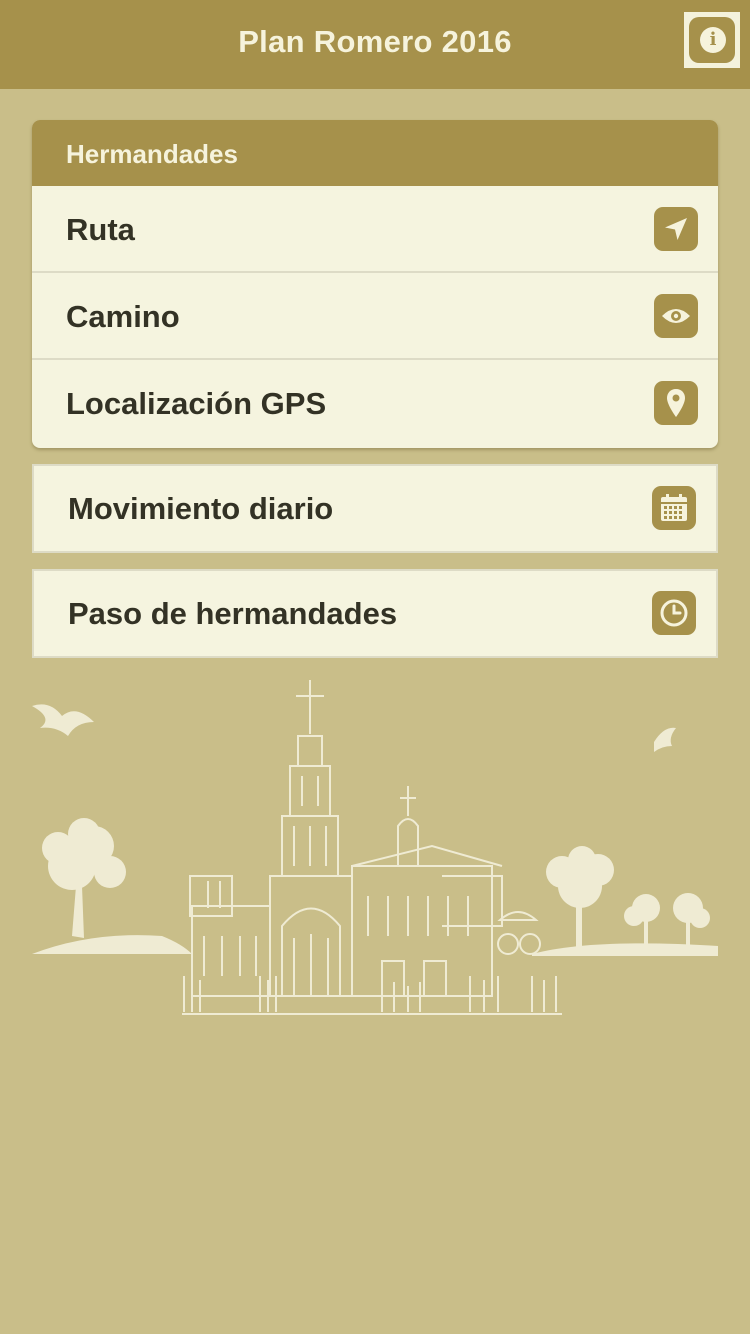 This screenshot has width=750, height=1334. What do you see at coordinates (674, 508) in the screenshot?
I see `calendar-icon` at bounding box center [674, 508].